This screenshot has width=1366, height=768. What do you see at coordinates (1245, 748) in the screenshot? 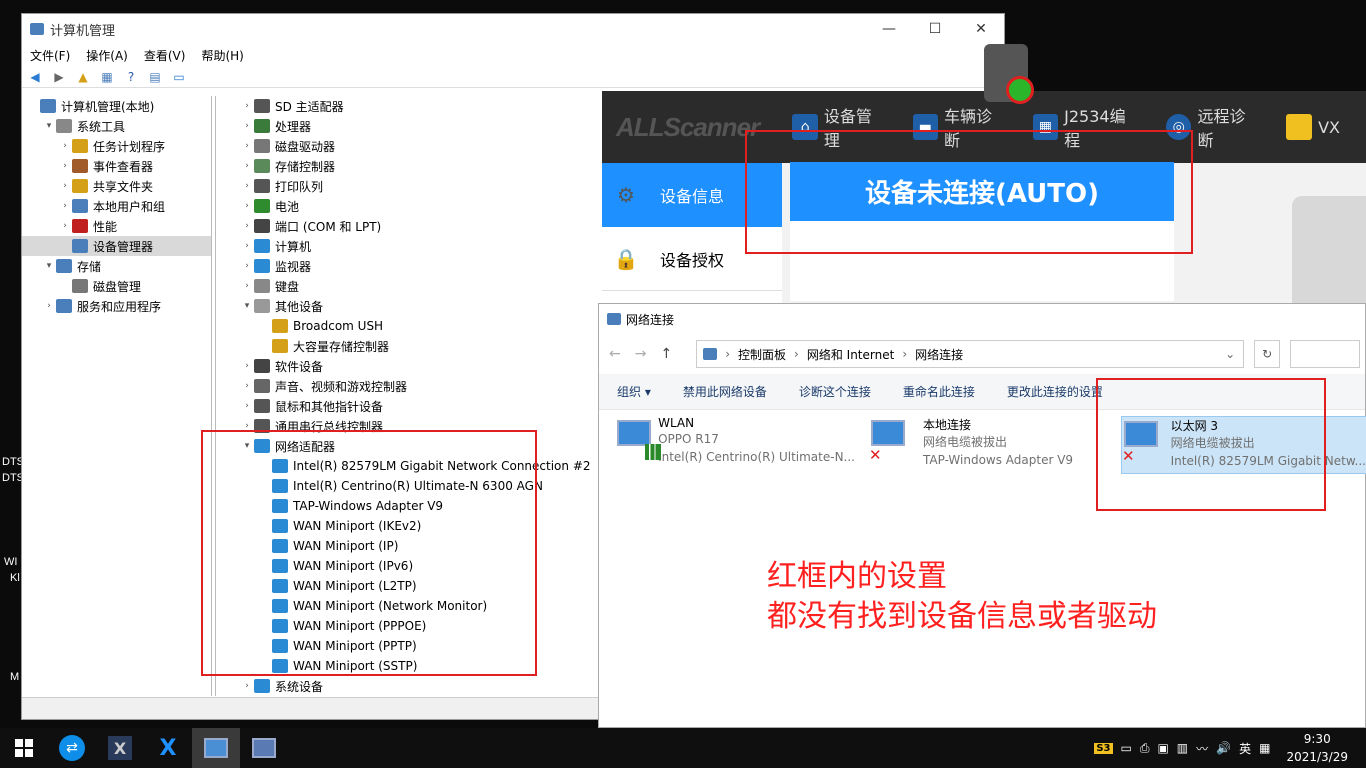
I see `ime-indicator: 英` at bounding box center [1245, 748].